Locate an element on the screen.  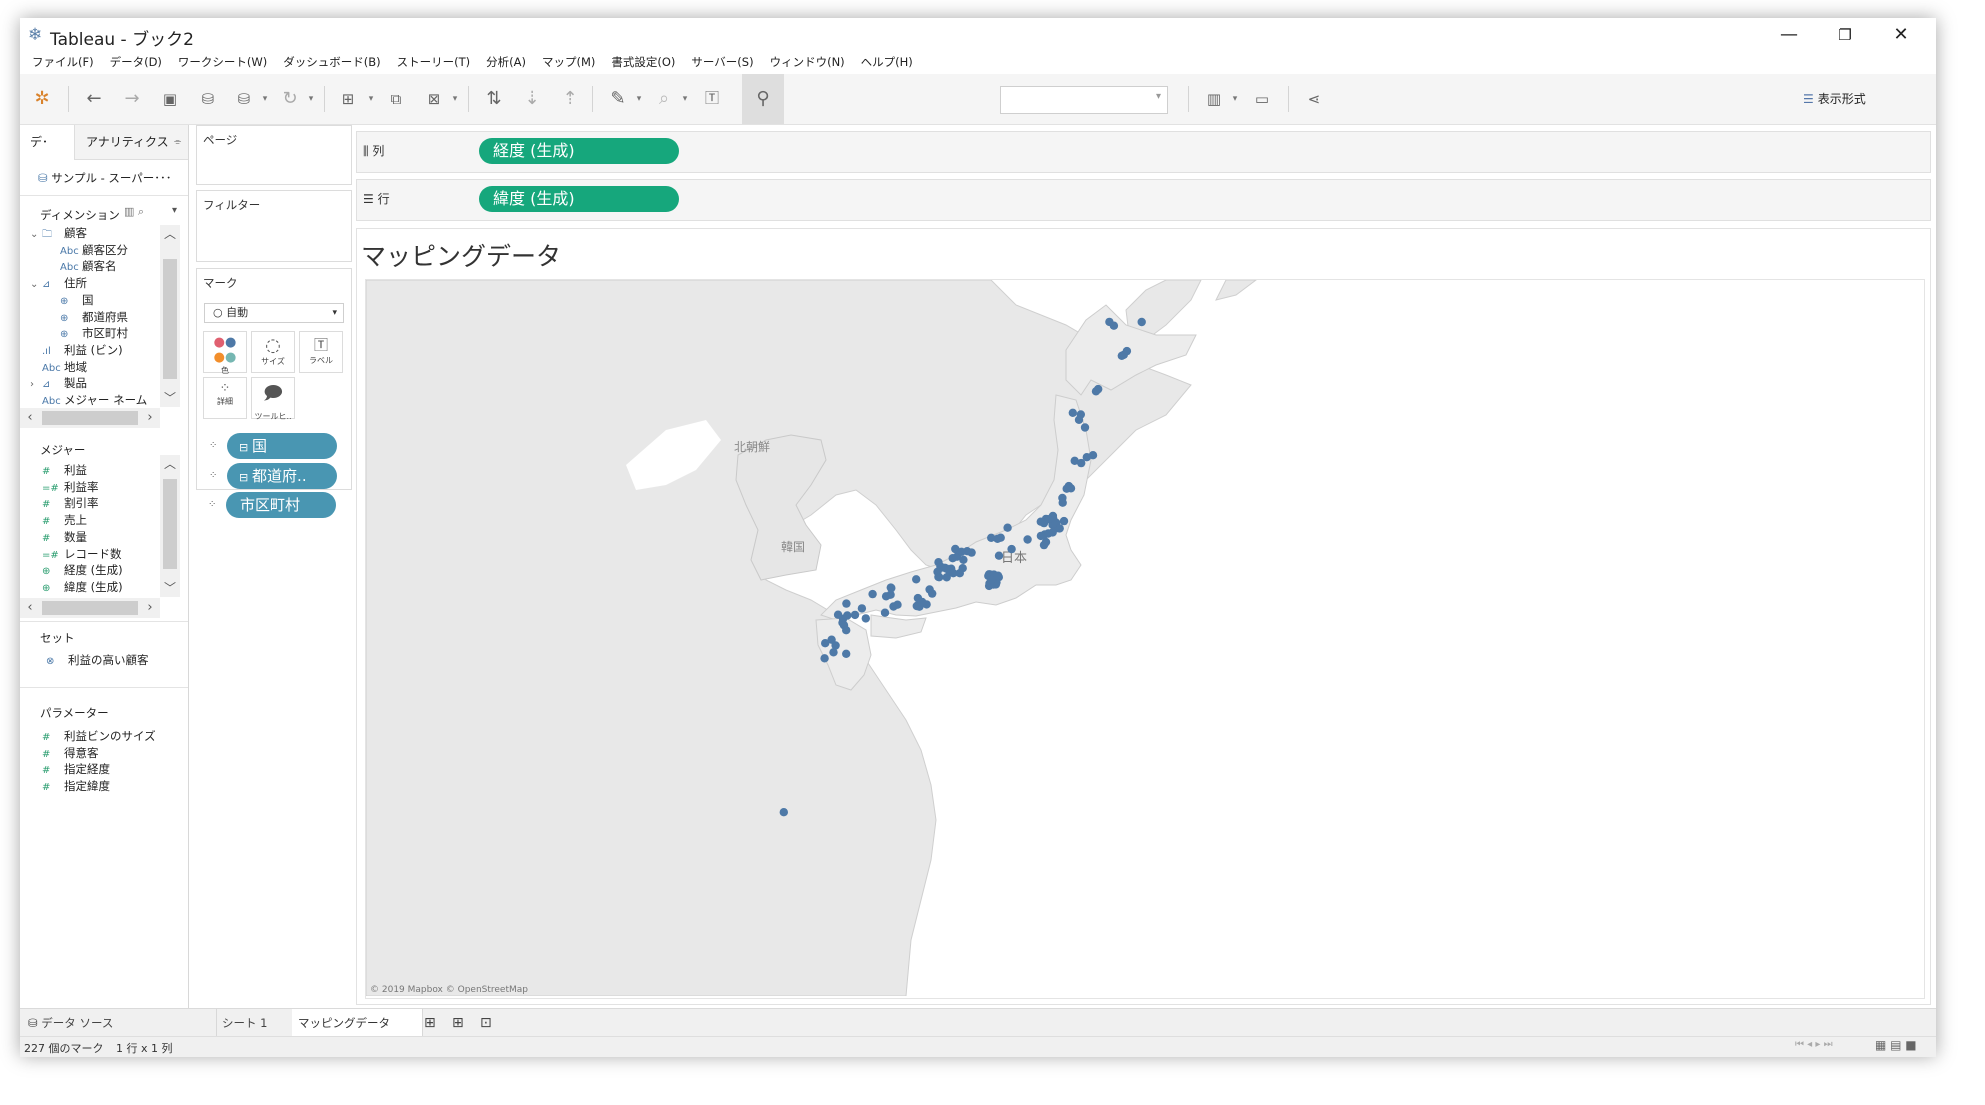
clear-sheet-icon: ⊠ is located at coordinates (434, 99).